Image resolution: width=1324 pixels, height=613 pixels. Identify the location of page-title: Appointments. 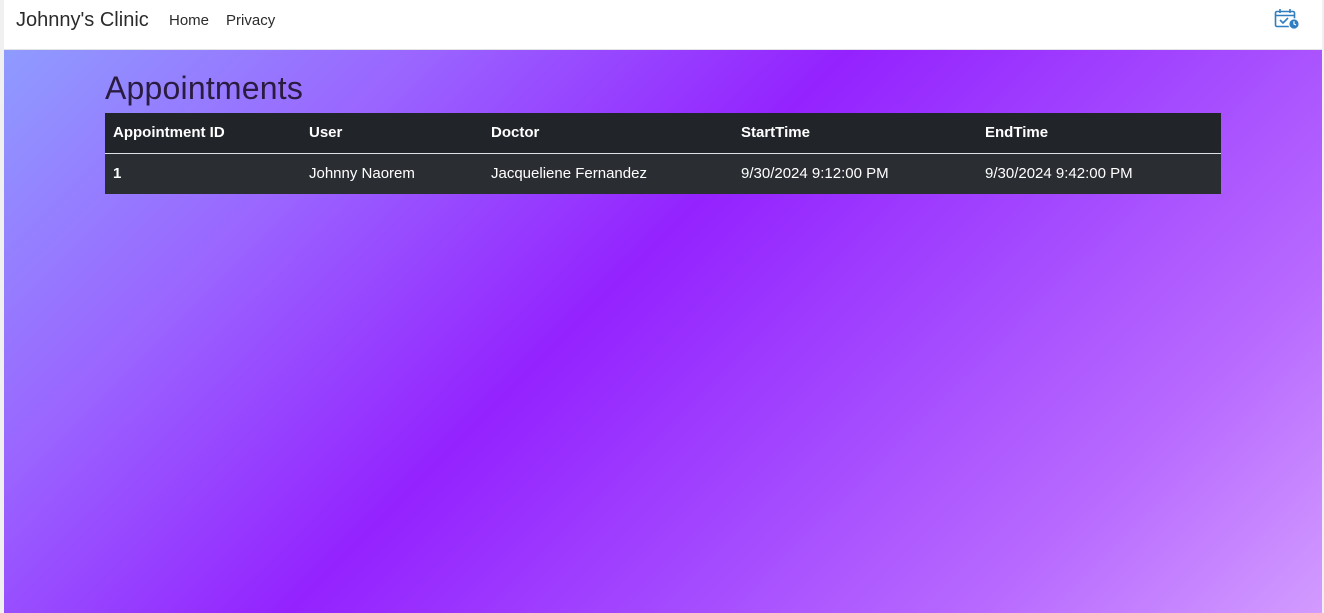
(204, 88).